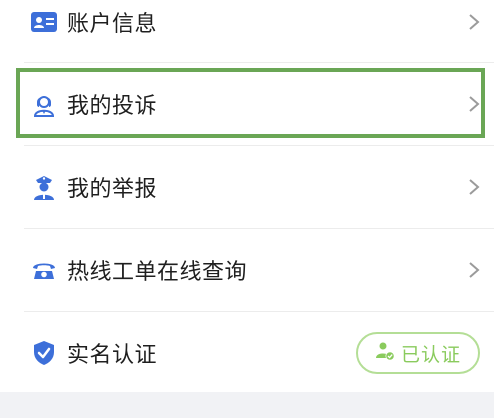 This screenshot has height=418, width=494. What do you see at coordinates (112, 189) in the screenshot?
I see `menu-item-label: 我的举报` at bounding box center [112, 189].